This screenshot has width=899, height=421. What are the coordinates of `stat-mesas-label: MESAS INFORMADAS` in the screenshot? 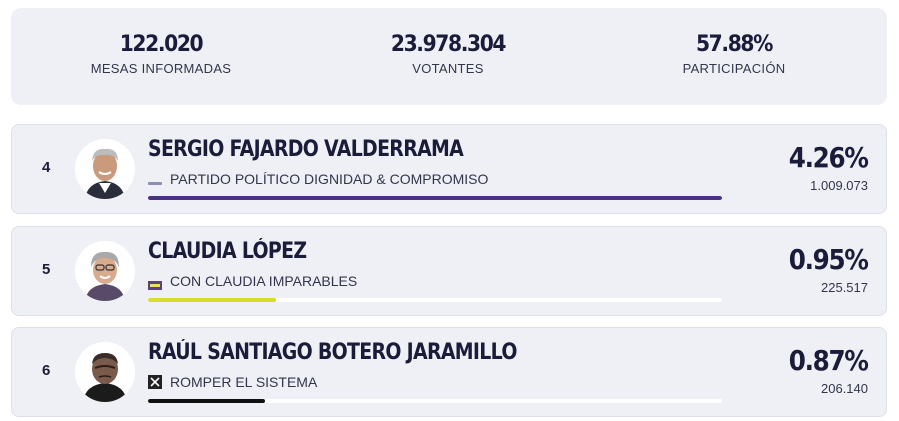 It's located at (161, 68).